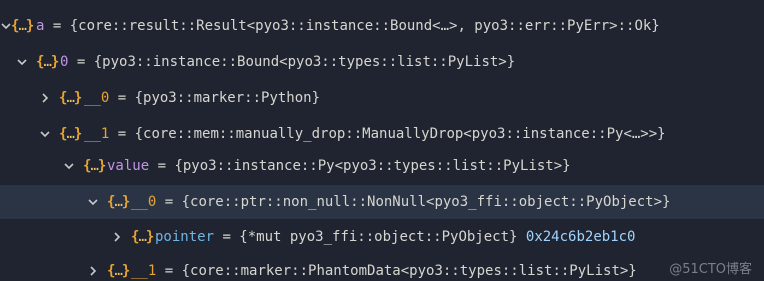  Describe the element at coordinates (128, 166) in the screenshot. I see `variable-name: value` at that location.